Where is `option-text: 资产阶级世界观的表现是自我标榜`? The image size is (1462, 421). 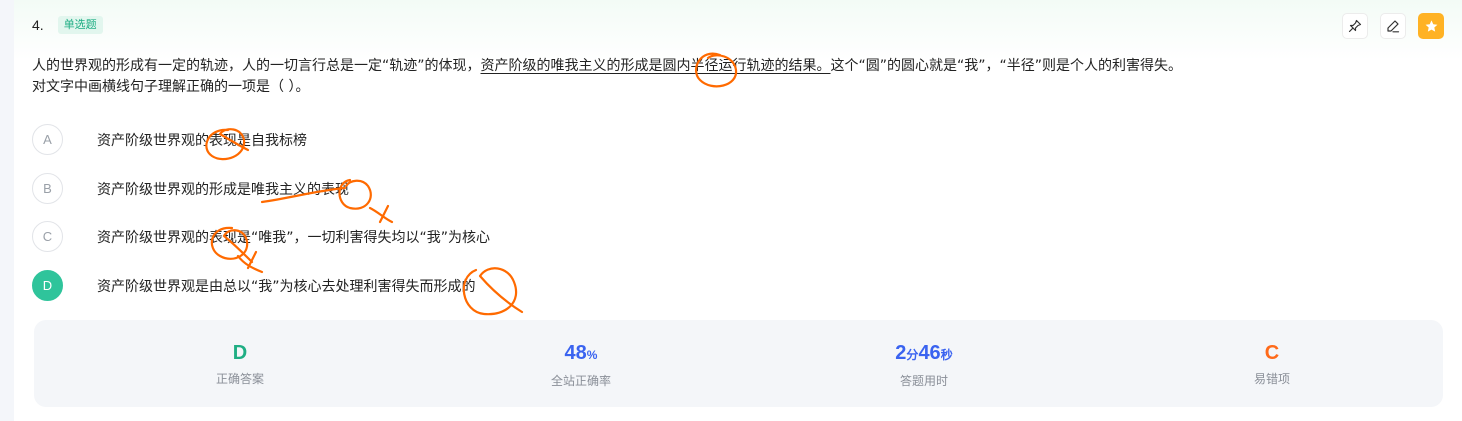
option-text: 资产阶级世界观的表现是自我标榜 is located at coordinates (202, 140).